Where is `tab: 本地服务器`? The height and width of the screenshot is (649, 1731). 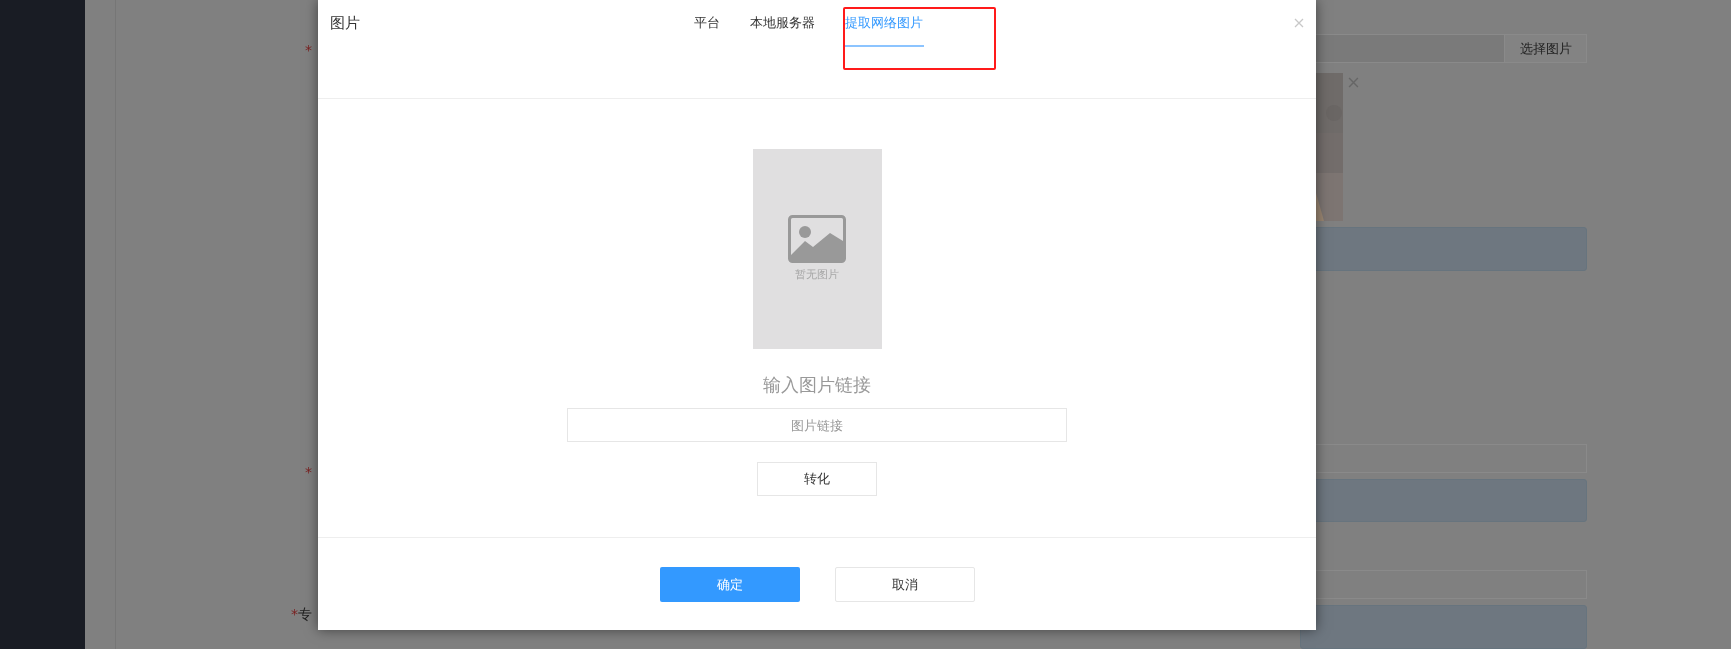
tab: 本地服务器 is located at coordinates (782, 30).